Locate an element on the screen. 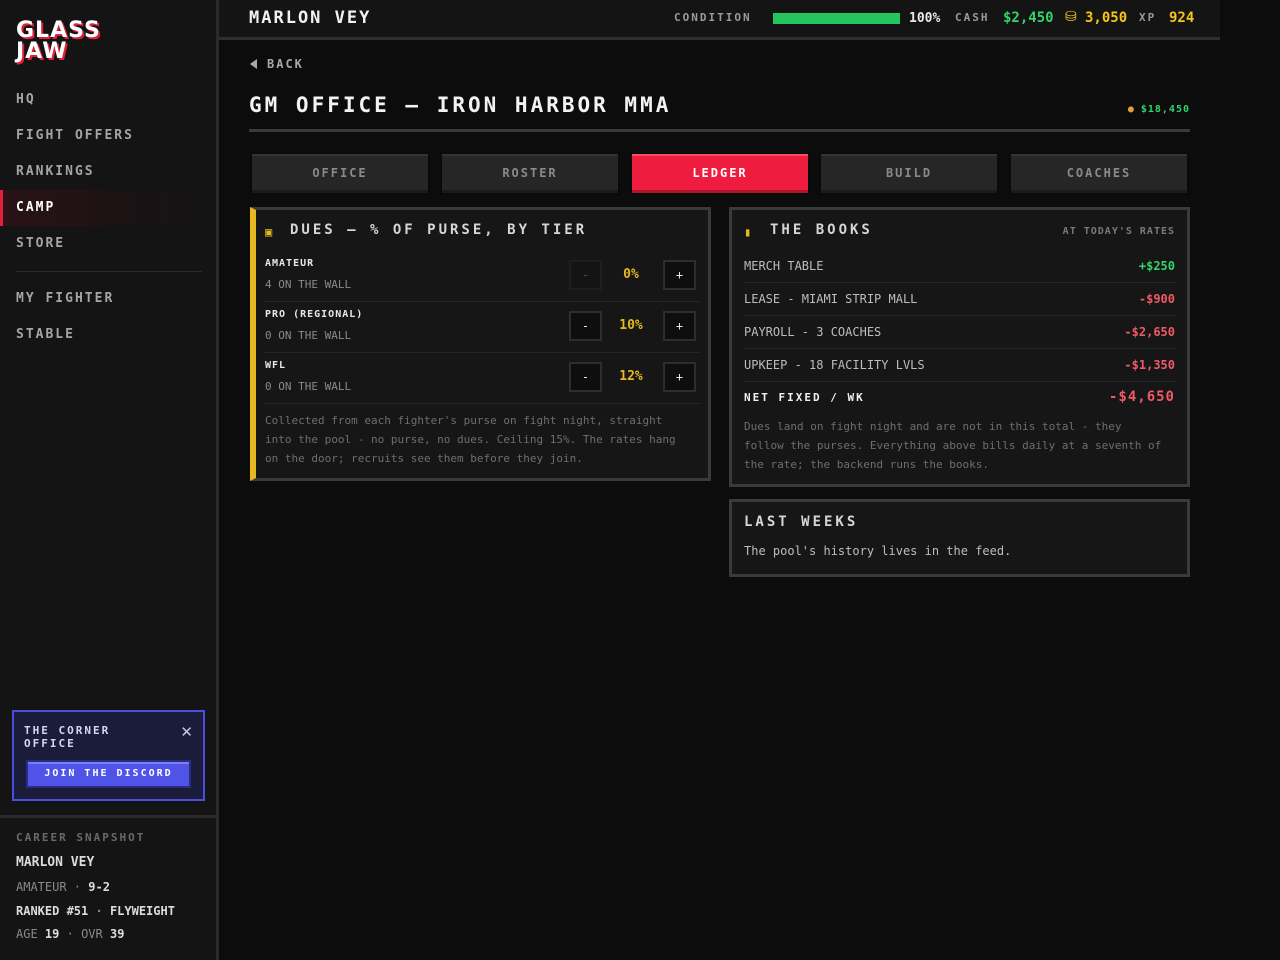  book-label: MERCH TABLE is located at coordinates (784, 266).